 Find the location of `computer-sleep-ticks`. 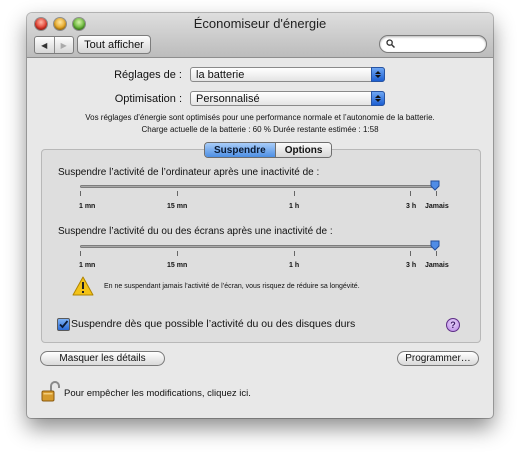

computer-sleep-ticks is located at coordinates (259, 194).